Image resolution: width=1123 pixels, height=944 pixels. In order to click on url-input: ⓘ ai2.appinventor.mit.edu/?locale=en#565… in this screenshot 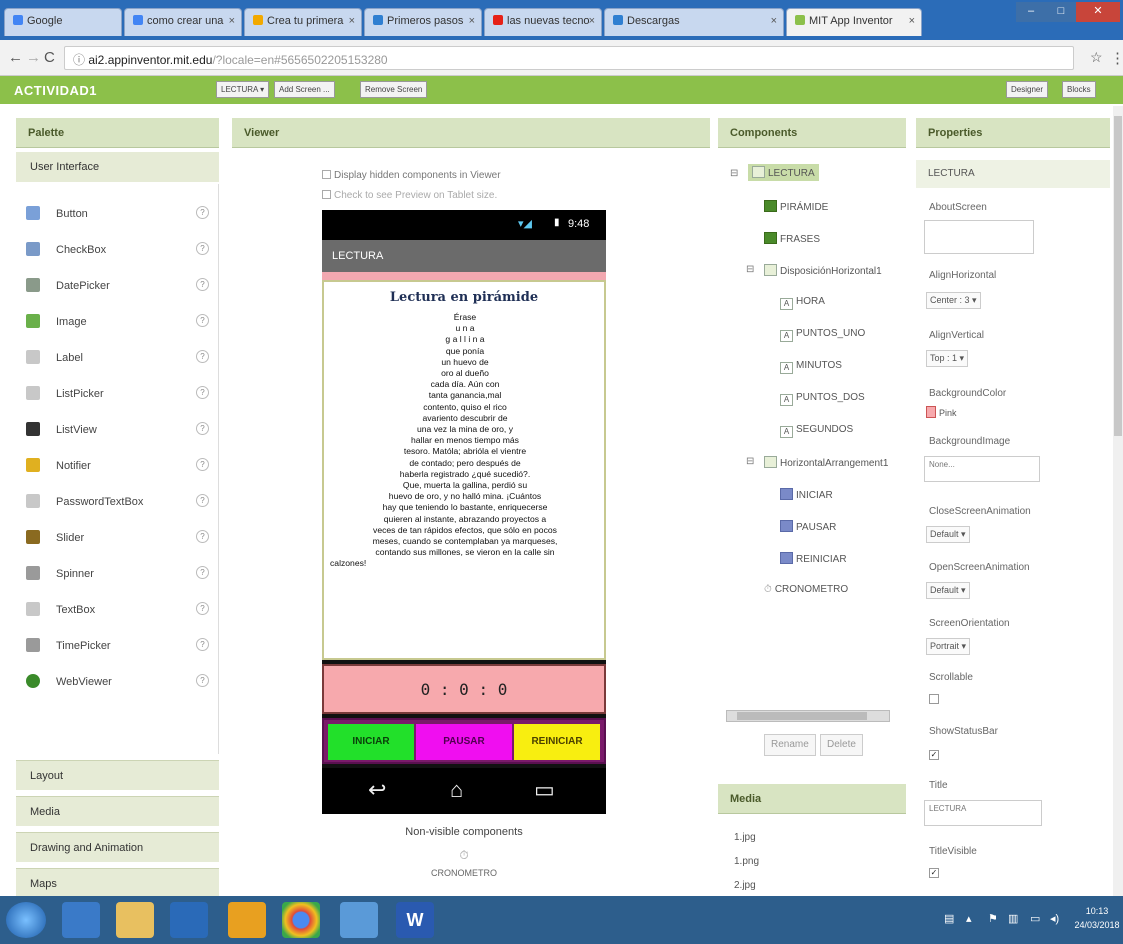, I will do `click(569, 58)`.